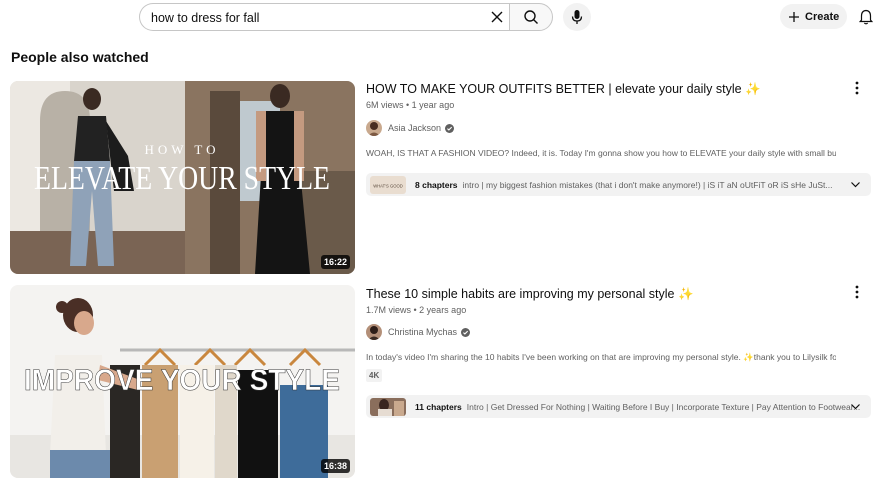 Image resolution: width=880 pixels, height=485 pixels. I want to click on thumbnail-text-small: HOW TO, so click(182, 149).